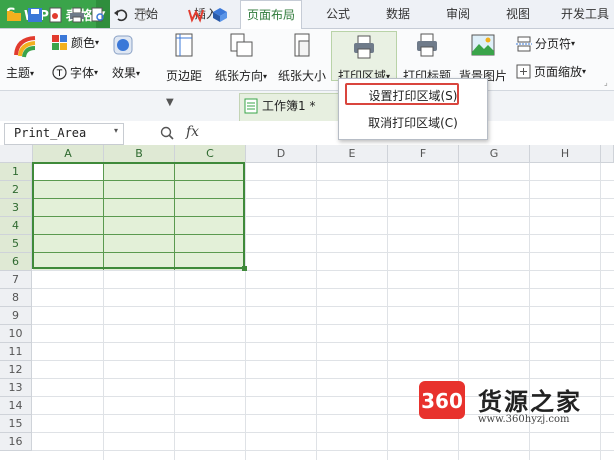  I want to click on print-titles-button: 打印标题, so click(427, 58).